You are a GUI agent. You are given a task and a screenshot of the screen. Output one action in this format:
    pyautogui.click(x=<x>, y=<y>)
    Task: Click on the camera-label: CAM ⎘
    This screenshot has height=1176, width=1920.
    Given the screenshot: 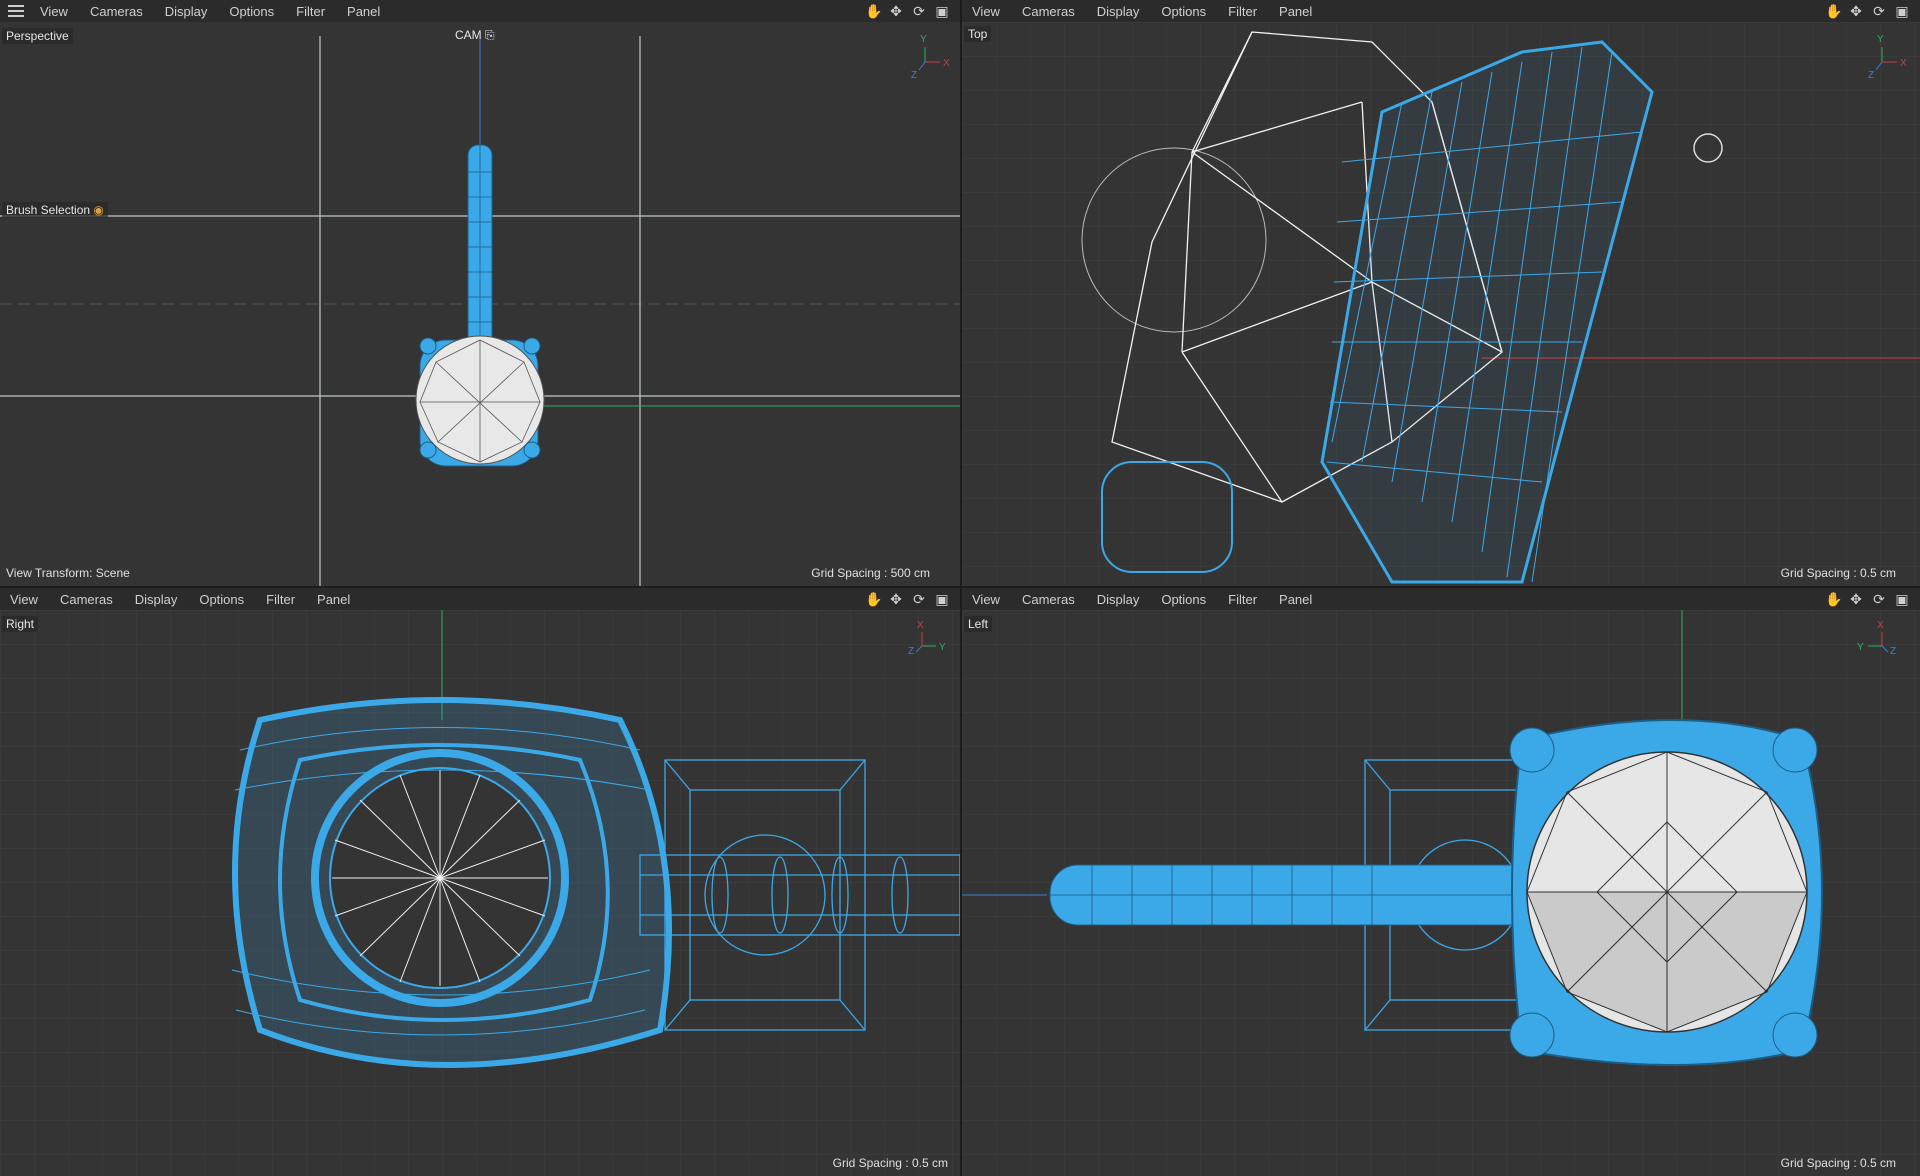 What is the action you would take?
    pyautogui.click(x=475, y=35)
    